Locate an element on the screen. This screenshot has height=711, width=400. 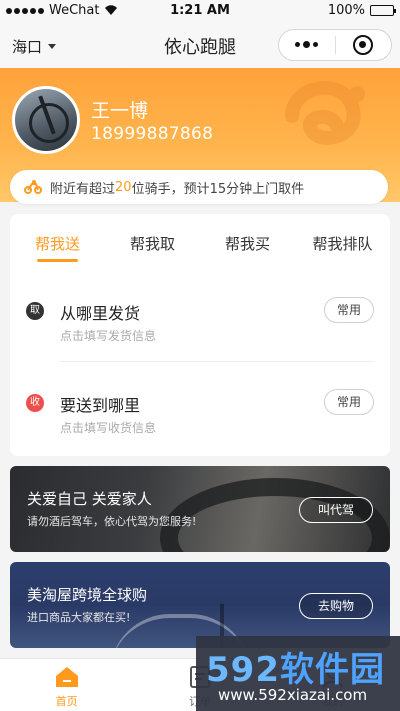
user-name: 王一博 is located at coordinates (120, 111).